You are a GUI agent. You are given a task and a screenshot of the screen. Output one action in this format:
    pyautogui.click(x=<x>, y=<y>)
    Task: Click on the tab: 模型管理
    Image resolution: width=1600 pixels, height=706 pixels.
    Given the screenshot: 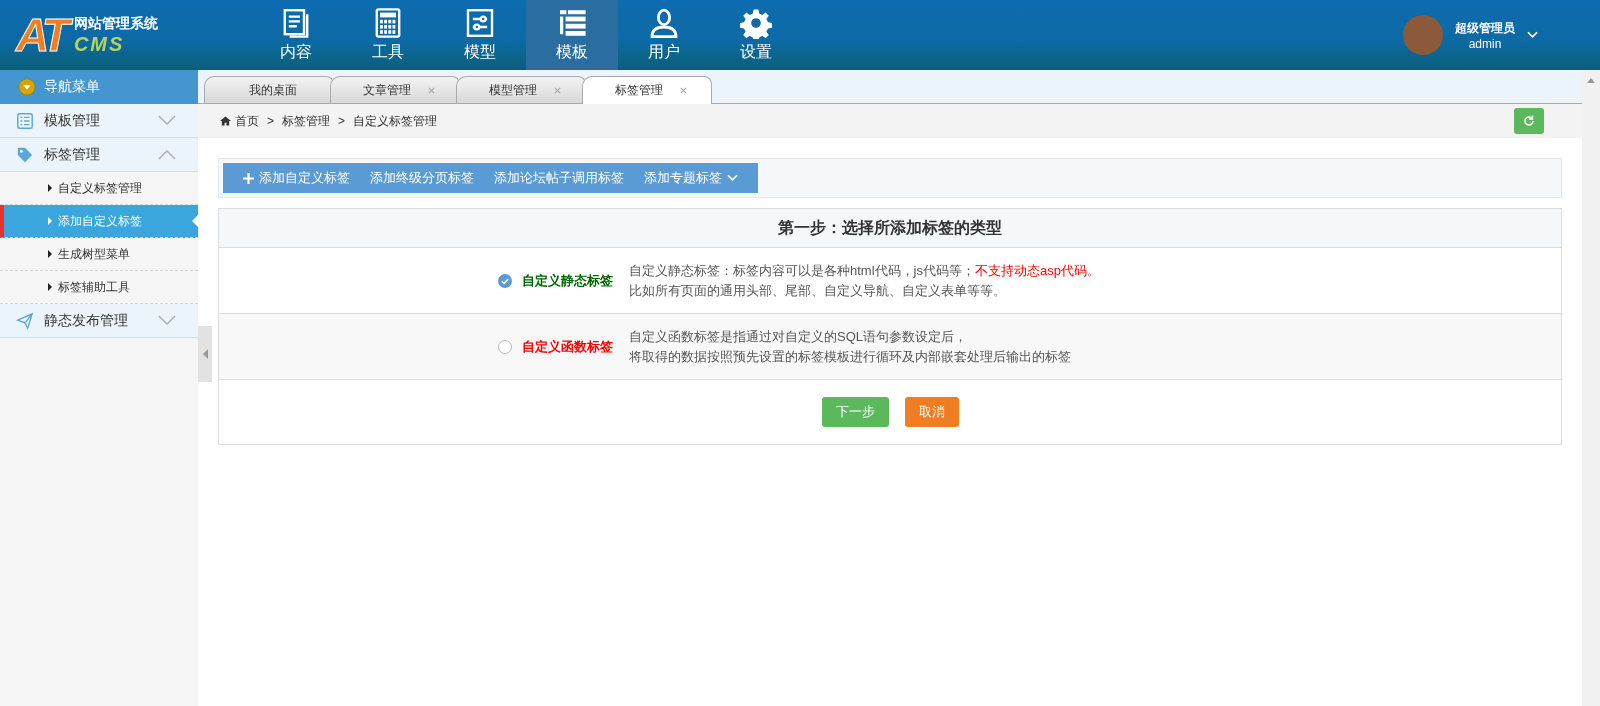 What is the action you would take?
    pyautogui.click(x=521, y=89)
    